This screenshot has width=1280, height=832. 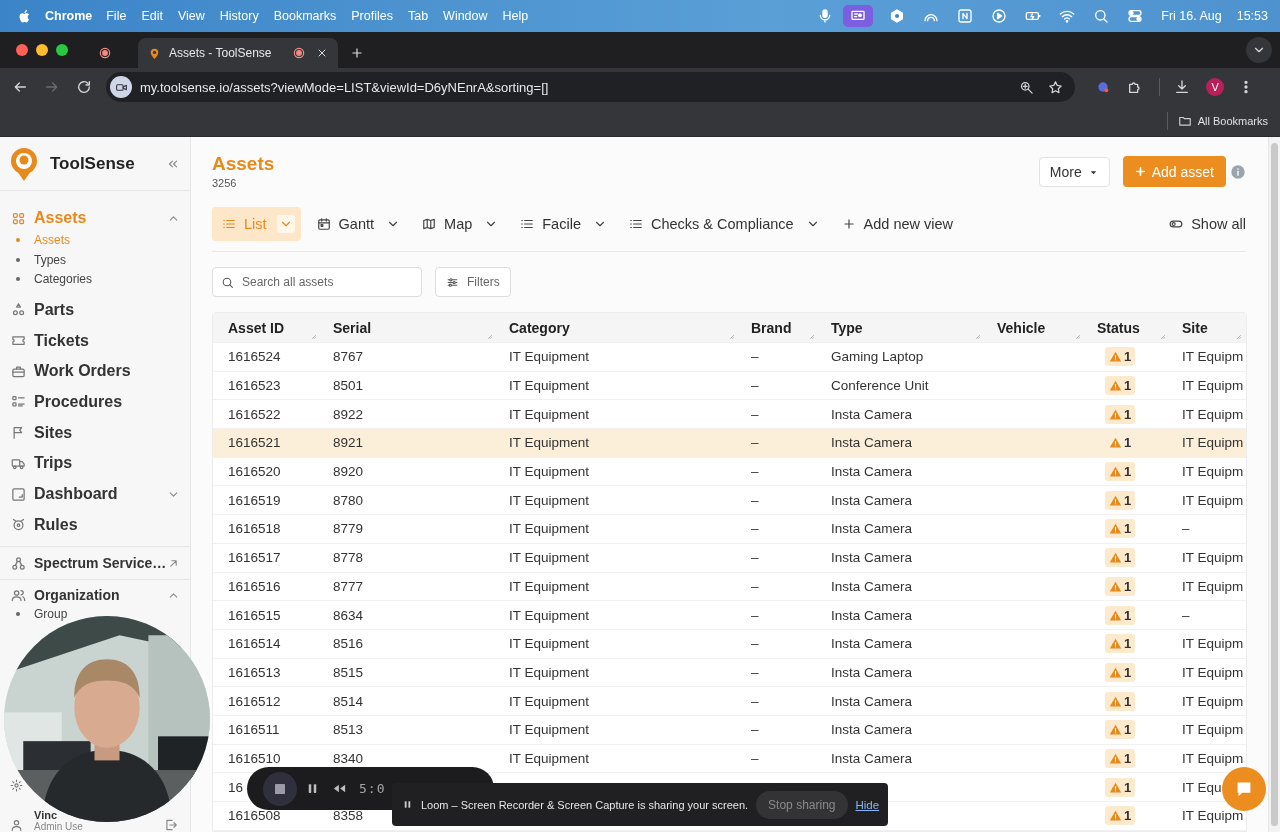 I want to click on page-title: Assets, so click(x=243, y=164).